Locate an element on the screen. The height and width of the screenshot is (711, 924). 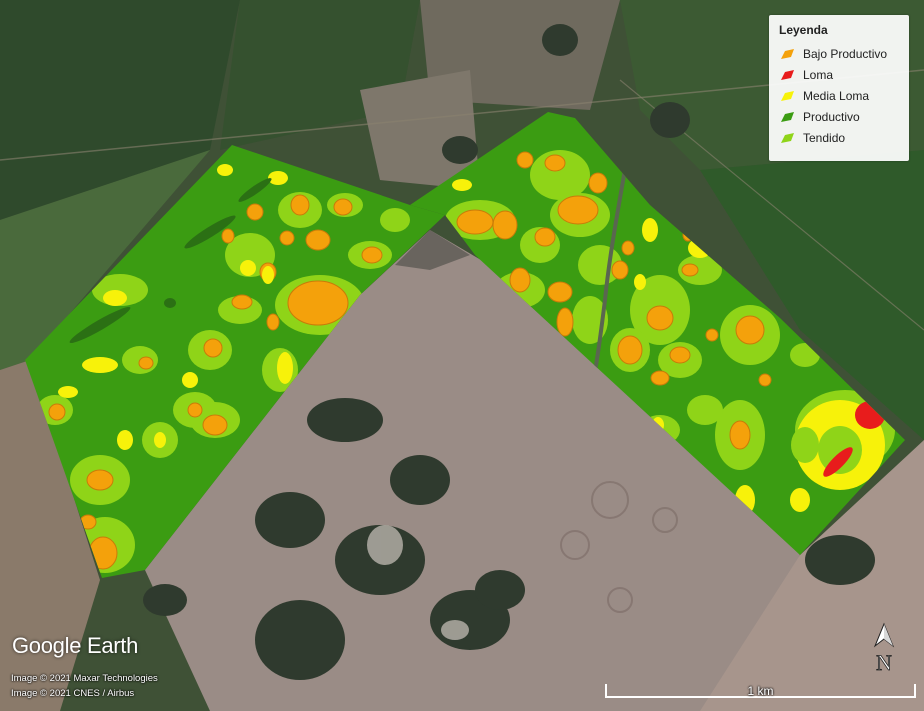
legend-item-media-loma: Media Loma is located at coordinates (839, 95).